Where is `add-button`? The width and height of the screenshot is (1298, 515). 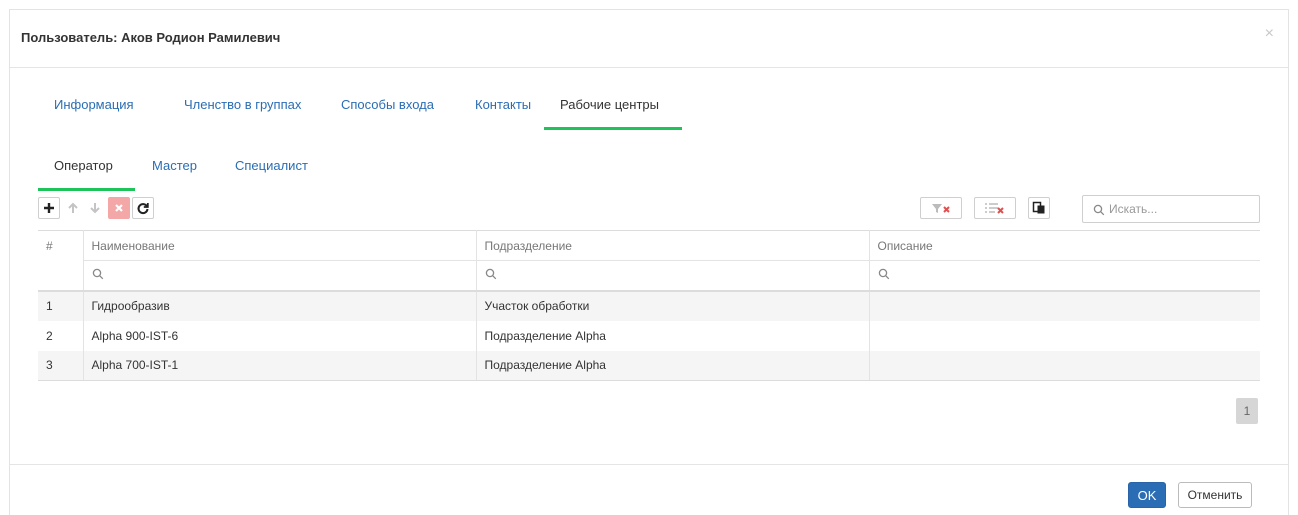 add-button is located at coordinates (49, 208).